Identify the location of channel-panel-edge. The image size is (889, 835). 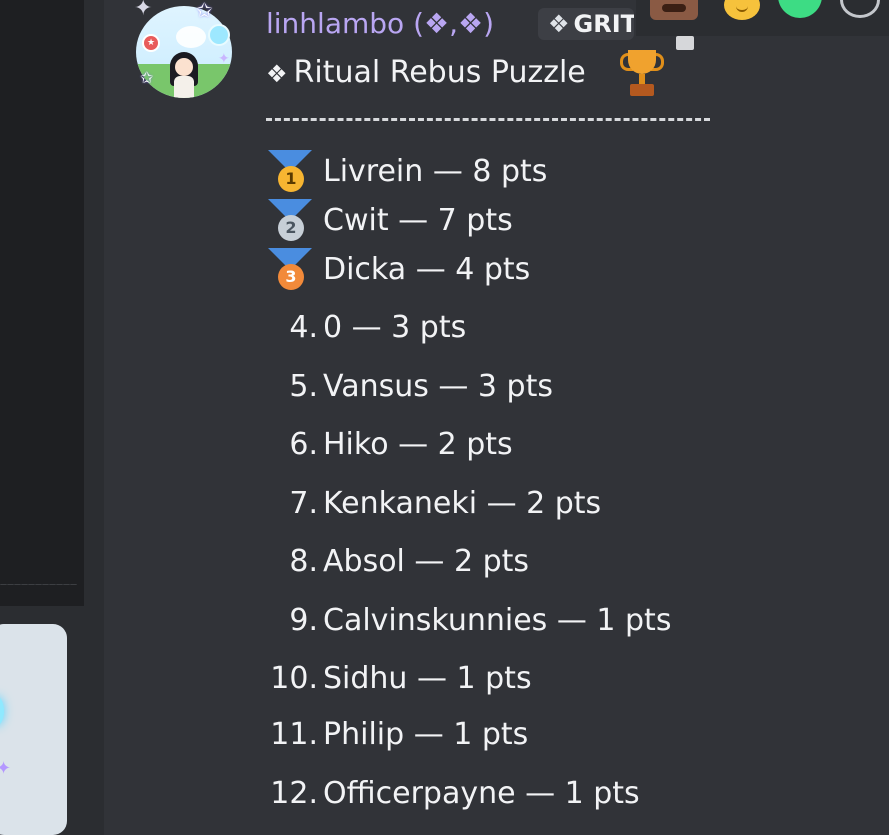
(94, 417).